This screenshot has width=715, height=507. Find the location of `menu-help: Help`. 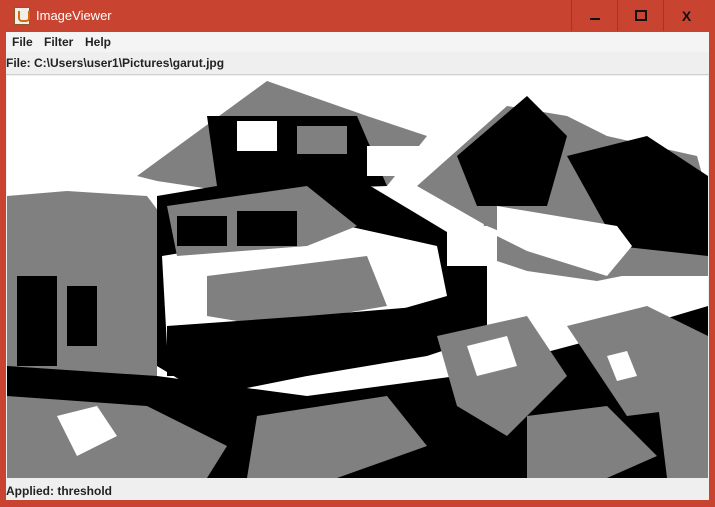

menu-help: Help is located at coordinates (98, 42).